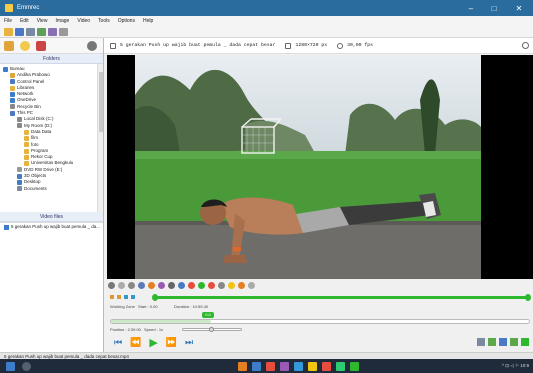 This screenshot has width=533, height=373. I want to click on maximize-button: □, so click(494, 8).